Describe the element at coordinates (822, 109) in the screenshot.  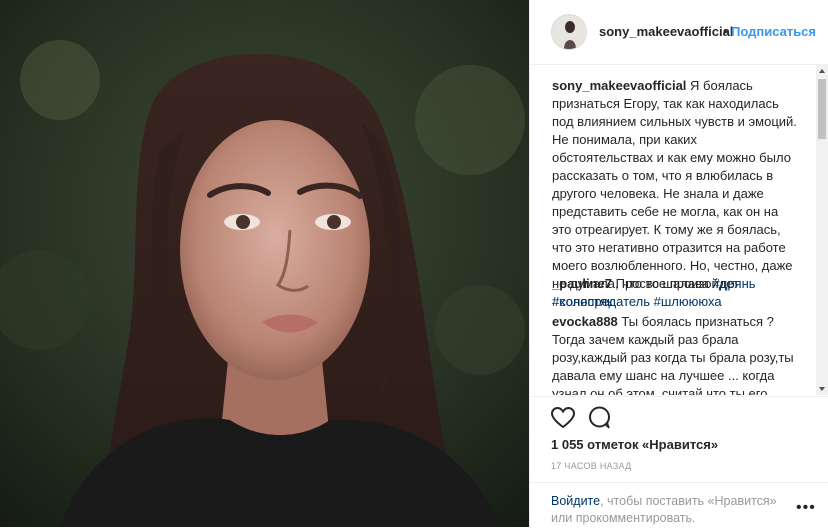
I see `scrollbar-thumb` at that location.